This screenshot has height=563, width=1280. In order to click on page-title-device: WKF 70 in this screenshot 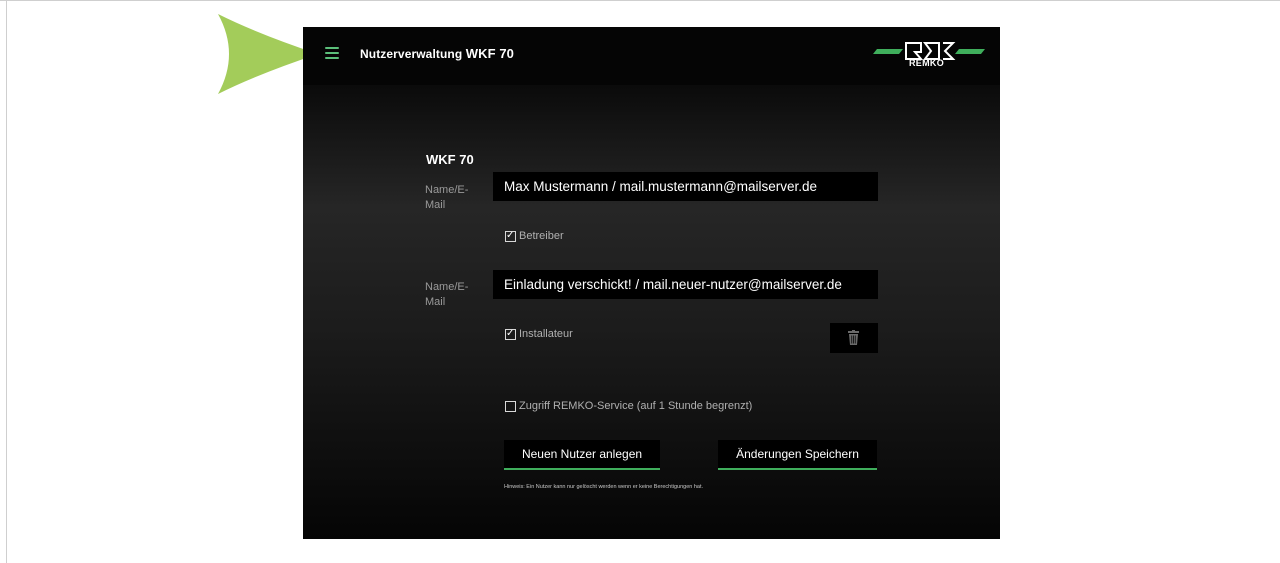, I will do `click(490, 53)`.